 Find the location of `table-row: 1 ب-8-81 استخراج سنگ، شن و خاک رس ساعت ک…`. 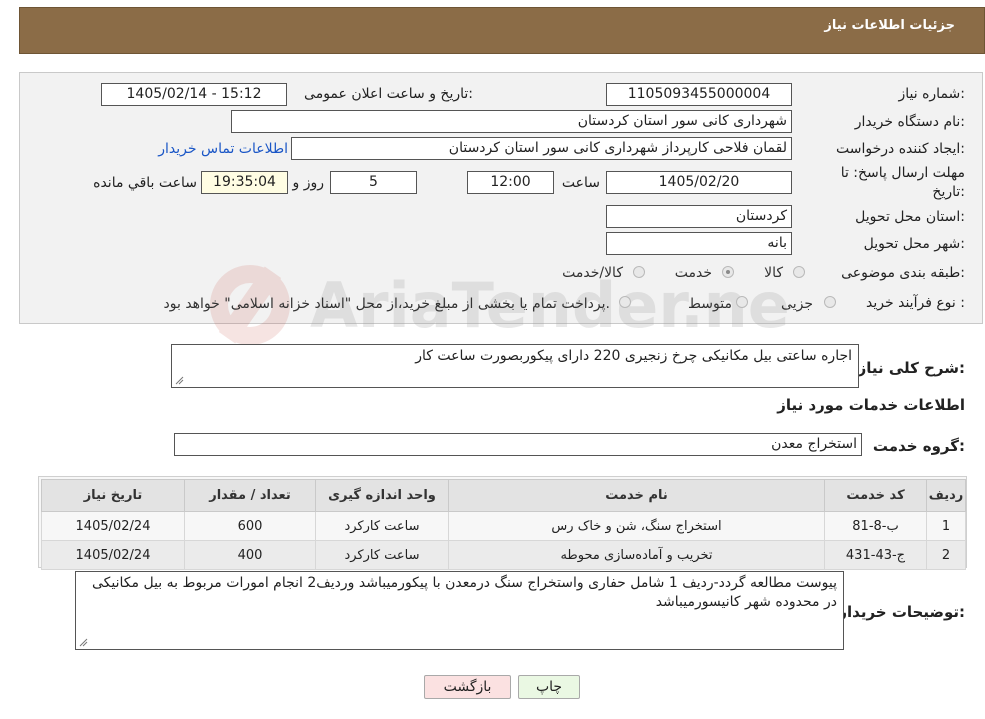

table-row: 1 ب-8-81 استخراج سنگ، شن و خاک رس ساعت ک… is located at coordinates (503, 526).